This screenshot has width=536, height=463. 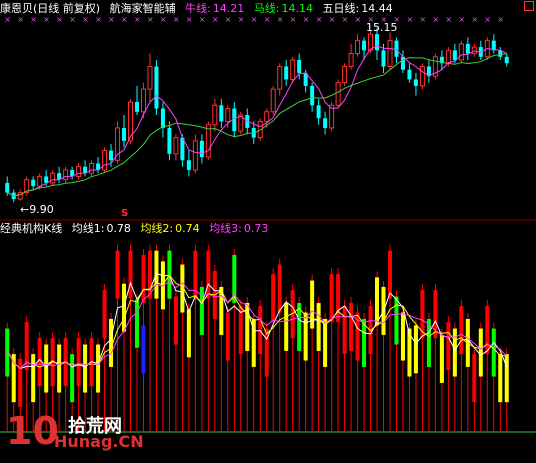 I want to click on site-watermark: 10 拾荒网 Hunag.CN, so click(x=81, y=434).